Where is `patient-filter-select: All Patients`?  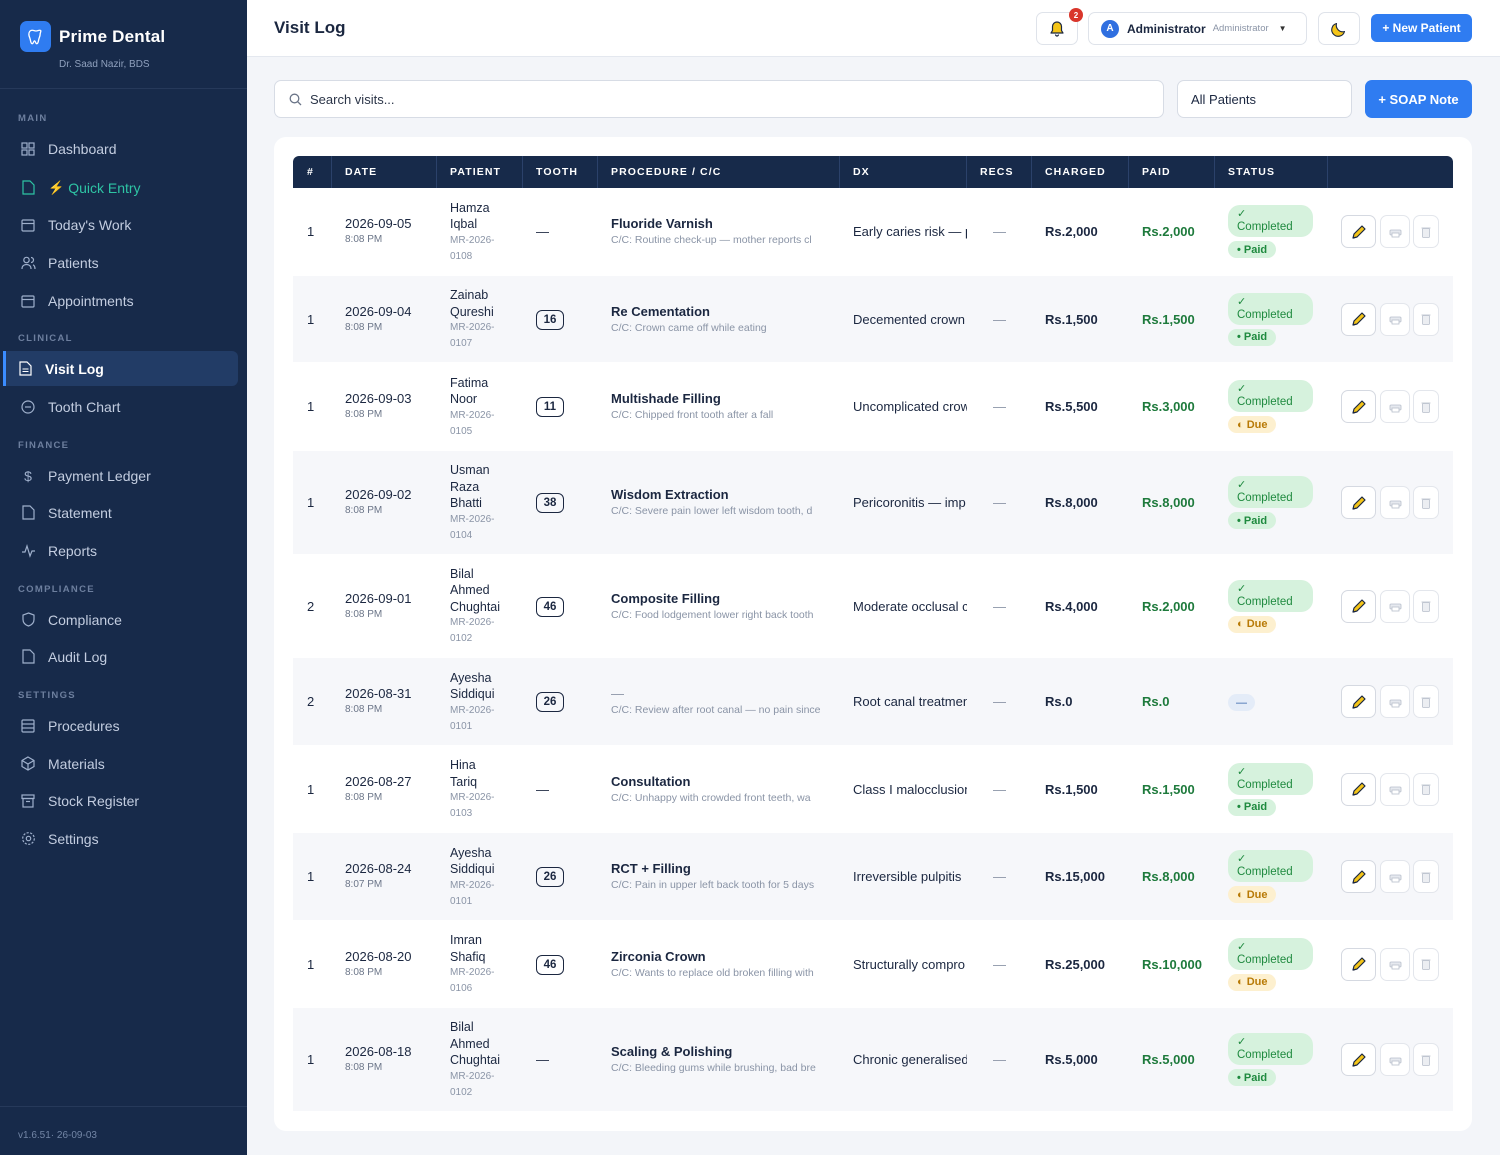
patient-filter-select: All Patients is located at coordinates (1264, 99).